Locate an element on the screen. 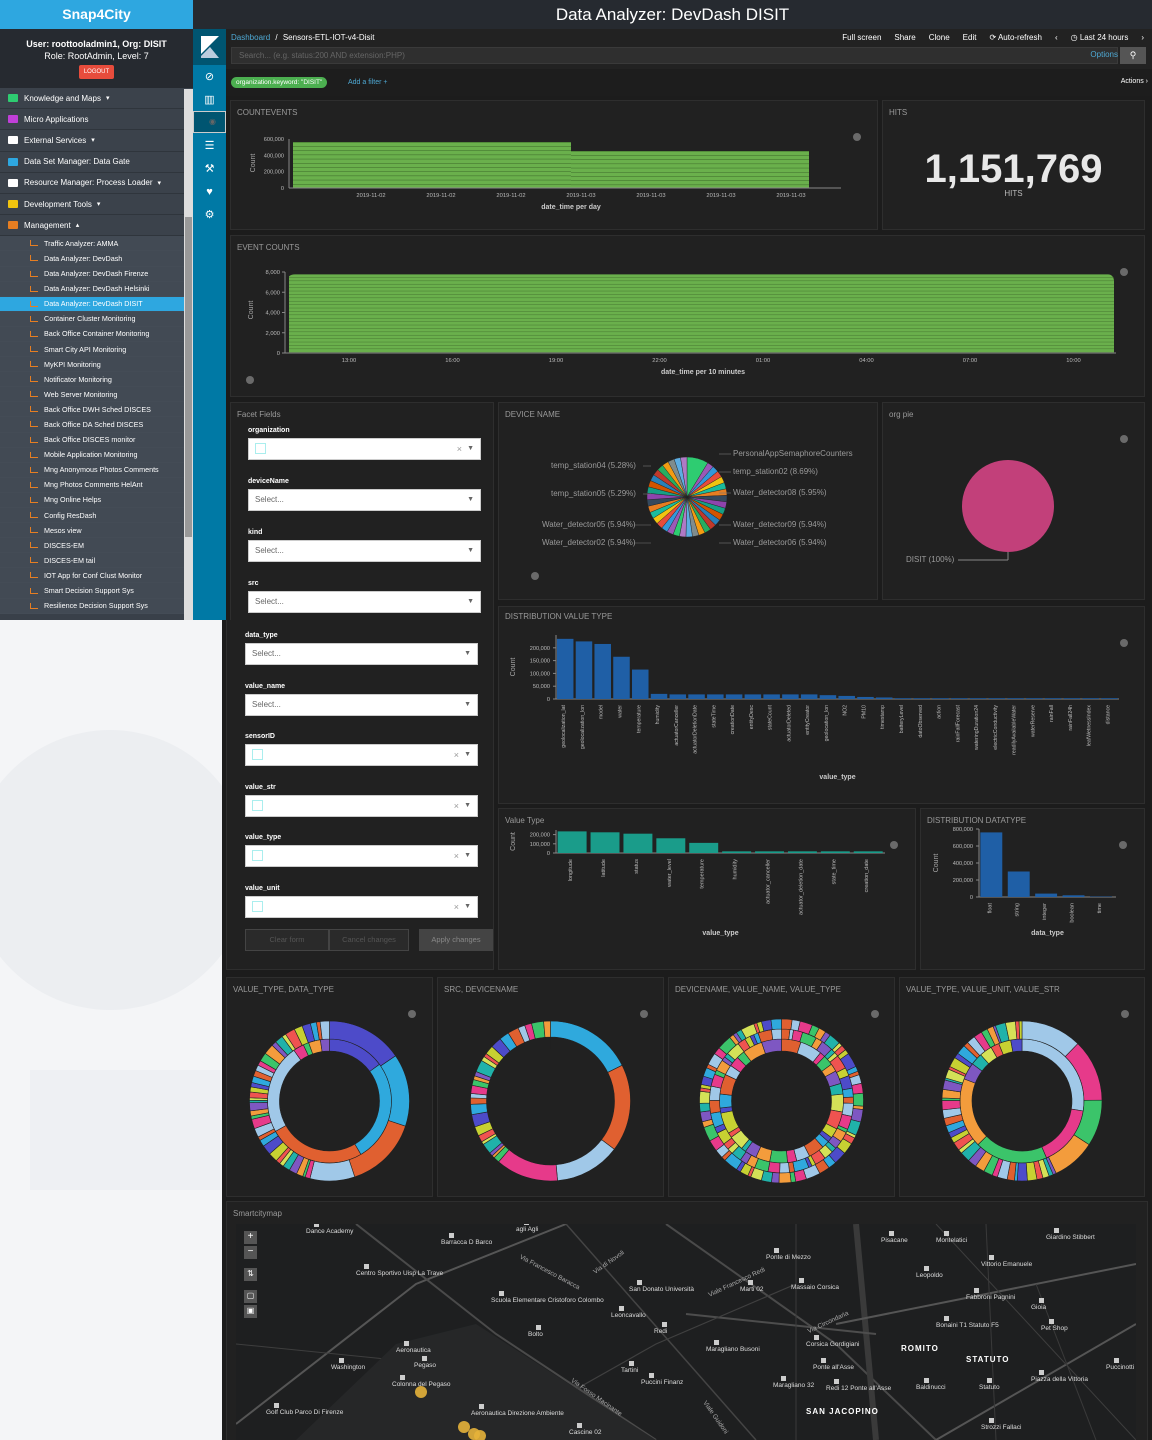 This screenshot has width=1152, height=1440. heart-monitor-icon: ♥ is located at coordinates (209, 191).